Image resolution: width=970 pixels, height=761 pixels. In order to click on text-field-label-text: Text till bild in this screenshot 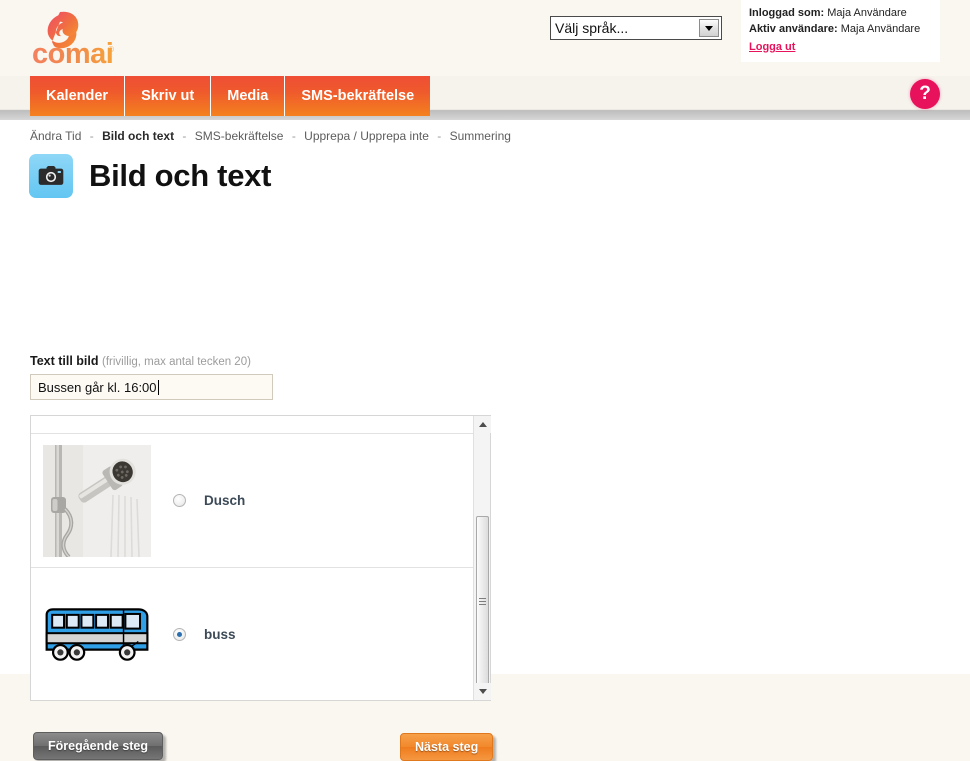, I will do `click(64, 361)`.